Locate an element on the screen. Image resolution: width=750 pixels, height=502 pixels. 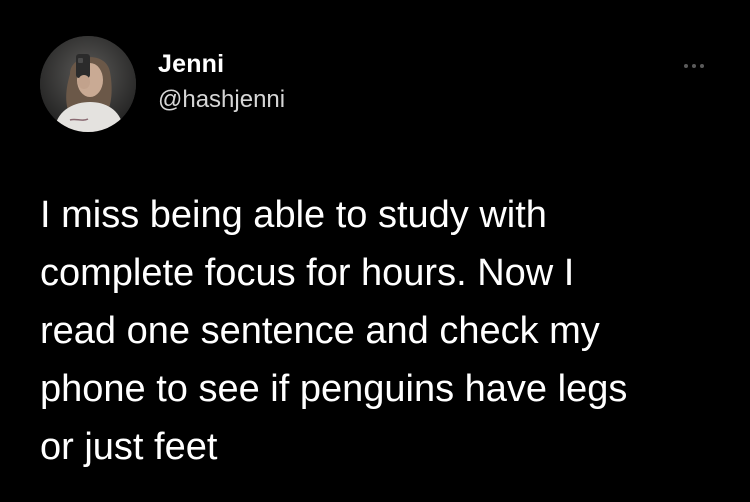
profile-photo-icon is located at coordinates (88, 84).